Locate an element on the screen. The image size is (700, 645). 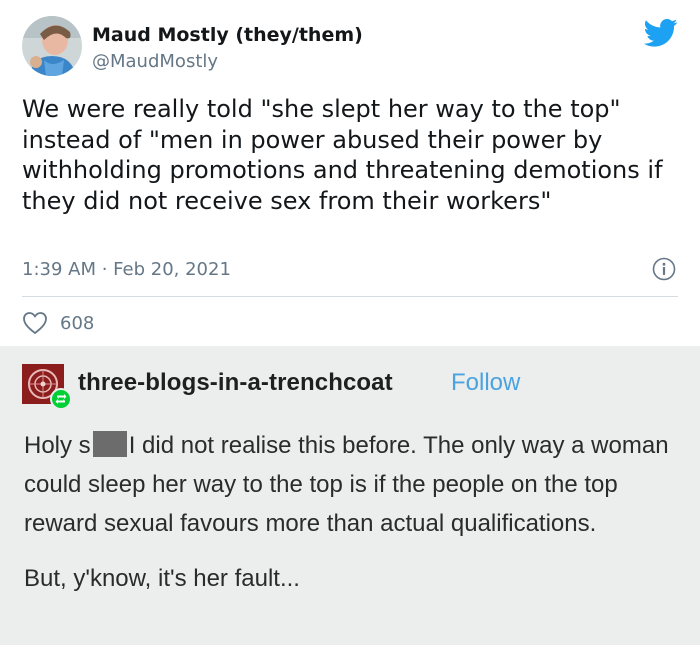
like-button: 608 is located at coordinates (58, 323).